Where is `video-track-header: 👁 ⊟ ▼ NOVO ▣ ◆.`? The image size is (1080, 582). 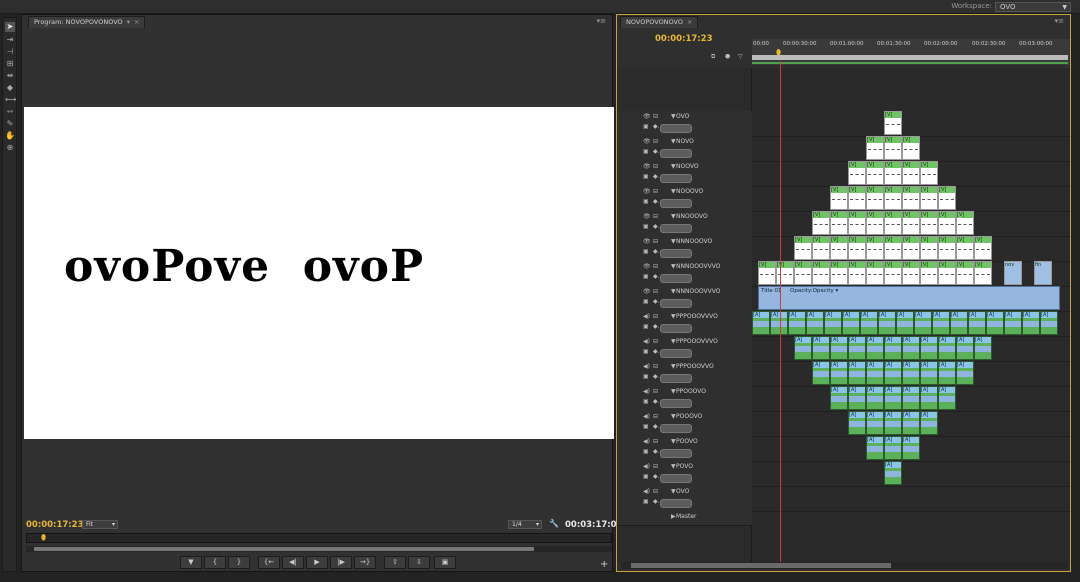 video-track-header: 👁 ⊟ ▼ NOVO ▣ ◆. is located at coordinates (684, 149).